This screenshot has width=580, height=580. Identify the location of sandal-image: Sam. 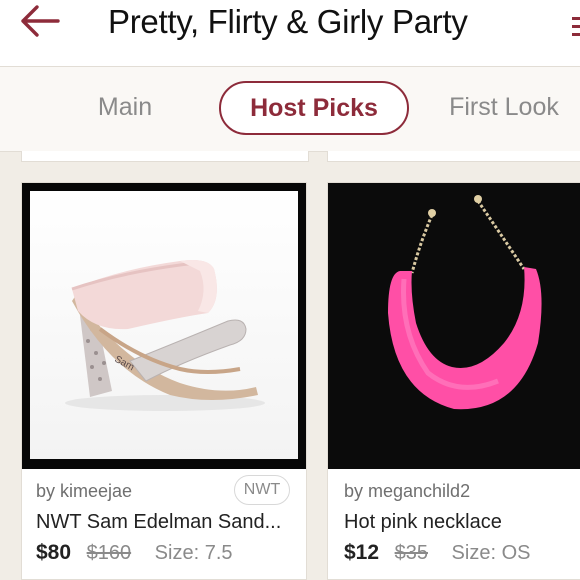
(165, 335).